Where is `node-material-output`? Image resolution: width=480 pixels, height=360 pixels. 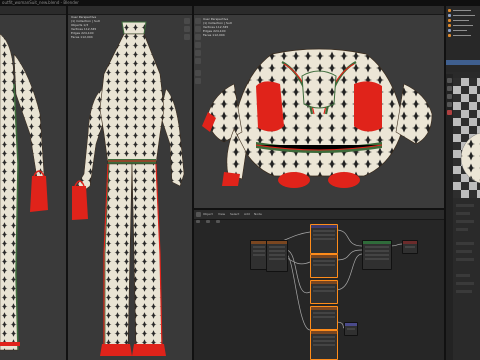 node-material-output is located at coordinates (410, 247).